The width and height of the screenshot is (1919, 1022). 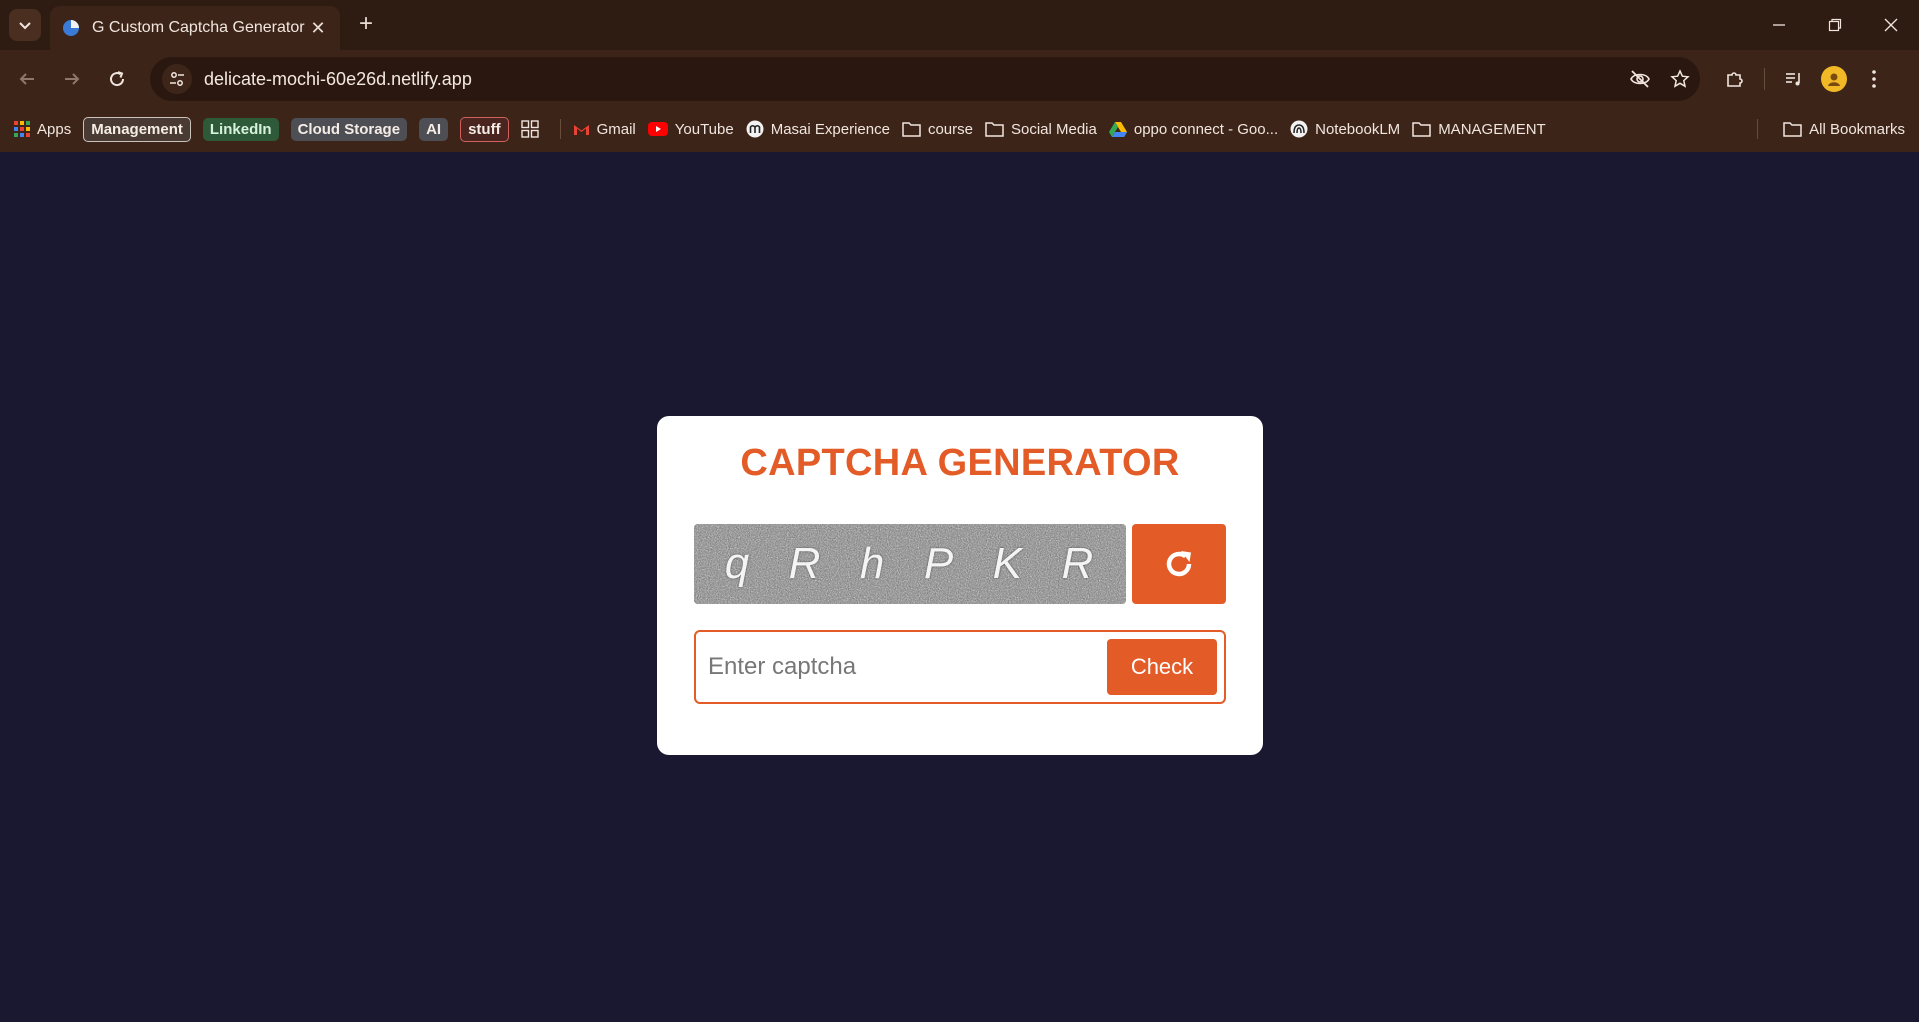 I want to click on site-favicon-icon, so click(x=71, y=28).